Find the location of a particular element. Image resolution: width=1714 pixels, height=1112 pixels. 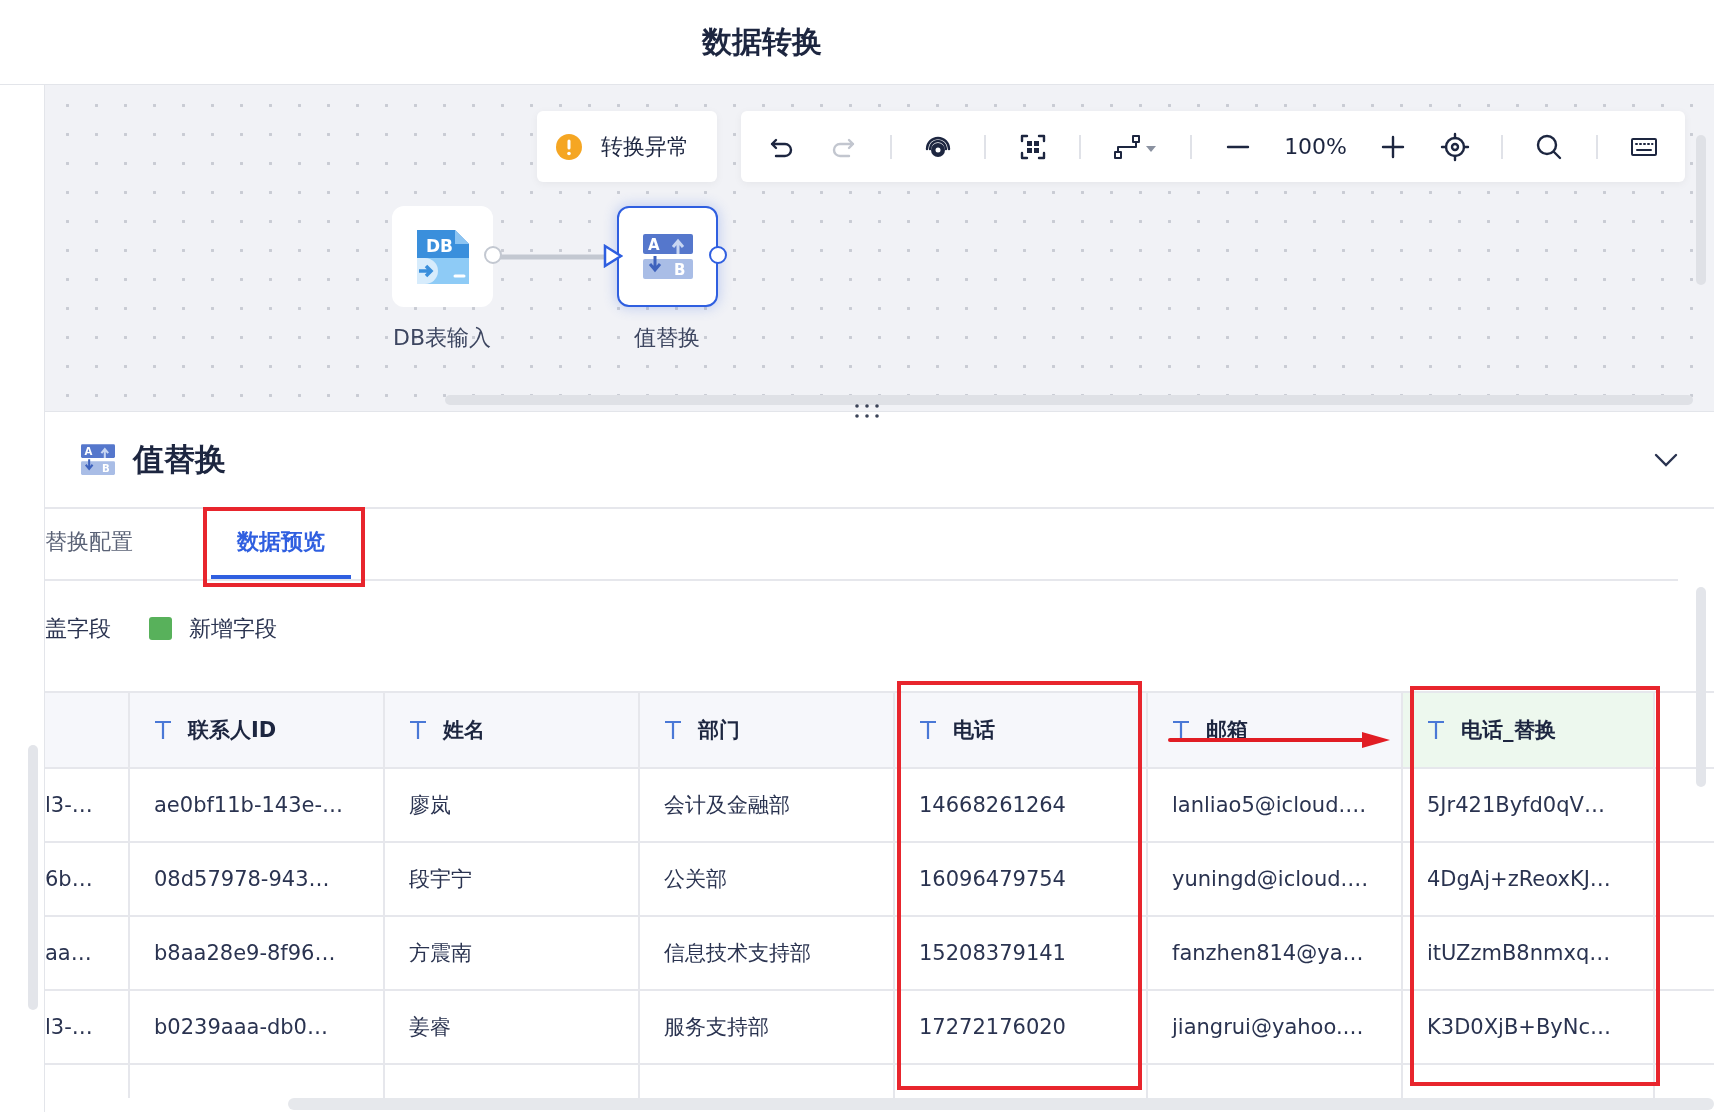

output-port is located at coordinates (718, 255).